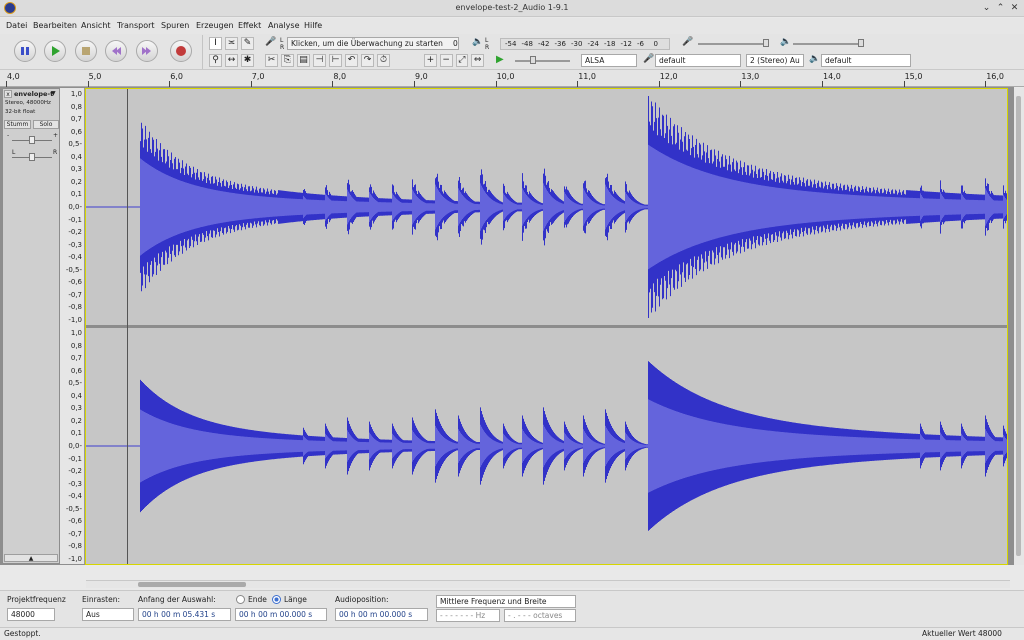  What do you see at coordinates (548, 584) in the screenshot?
I see `horizontal-scrollbar` at bounding box center [548, 584].